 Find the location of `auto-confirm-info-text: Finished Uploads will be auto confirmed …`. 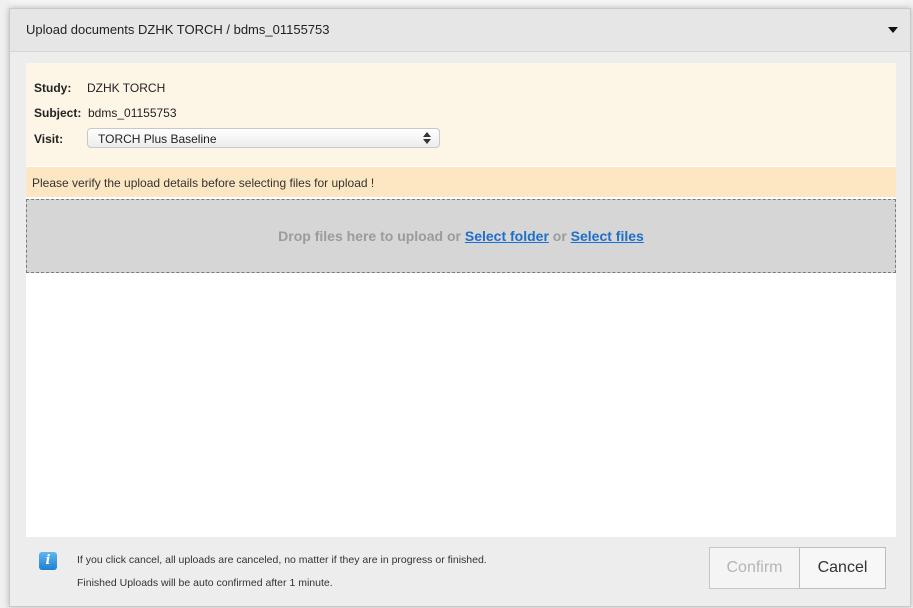

auto-confirm-info-text: Finished Uploads will be auto confirmed … is located at coordinates (205, 583).